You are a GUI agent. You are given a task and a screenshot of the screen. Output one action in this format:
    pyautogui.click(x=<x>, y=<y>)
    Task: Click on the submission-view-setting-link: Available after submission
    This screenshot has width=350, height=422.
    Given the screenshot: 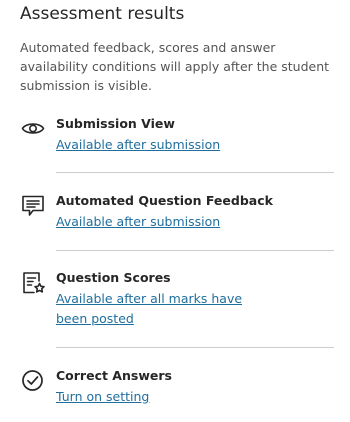 What is the action you would take?
    pyautogui.click(x=138, y=145)
    